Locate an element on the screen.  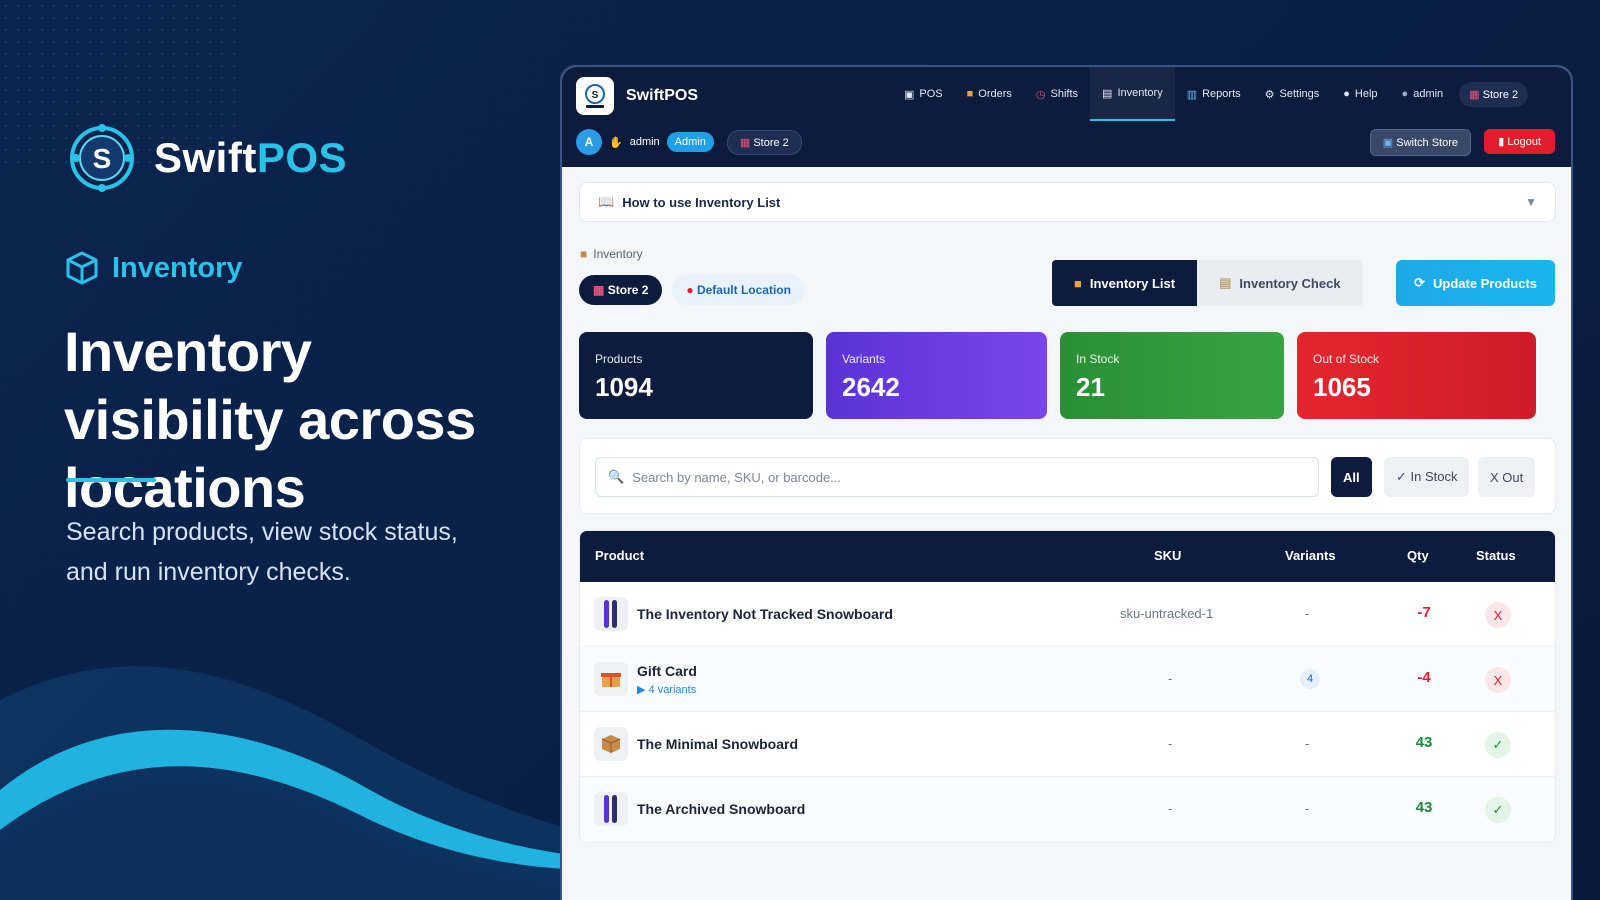
section-tag-label: Inventory is located at coordinates (177, 267).